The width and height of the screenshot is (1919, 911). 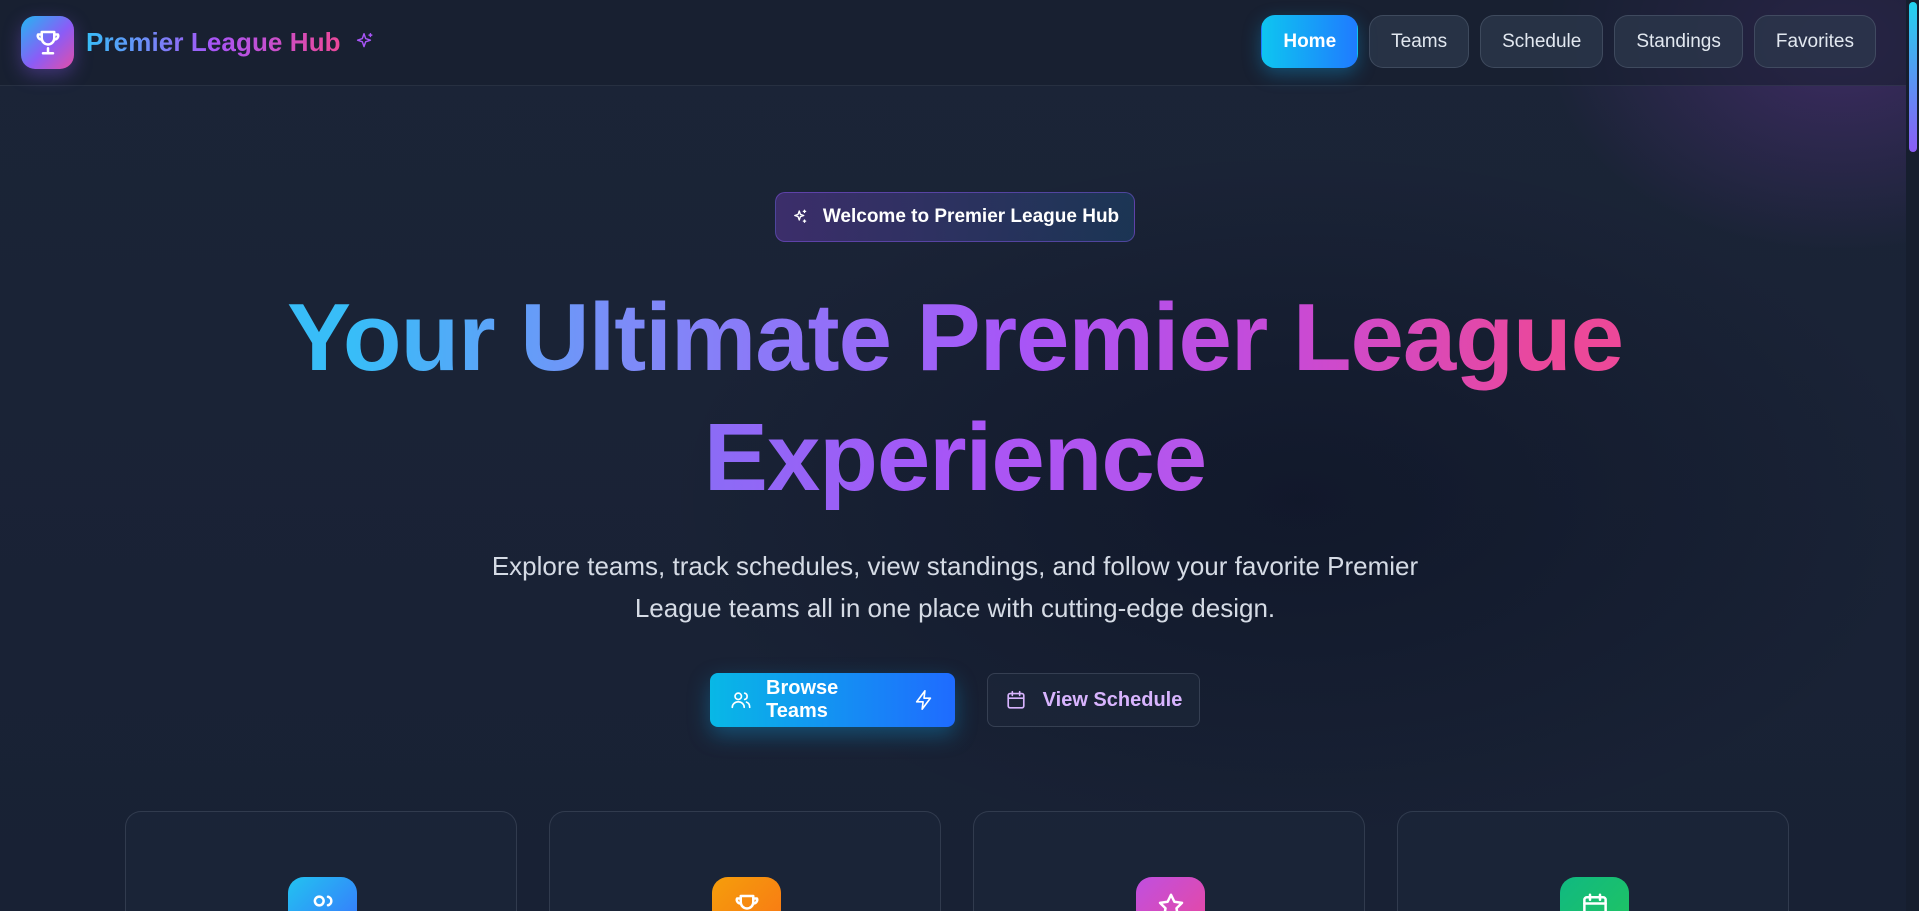 I want to click on scrollbar-thumb, so click(x=1913, y=77).